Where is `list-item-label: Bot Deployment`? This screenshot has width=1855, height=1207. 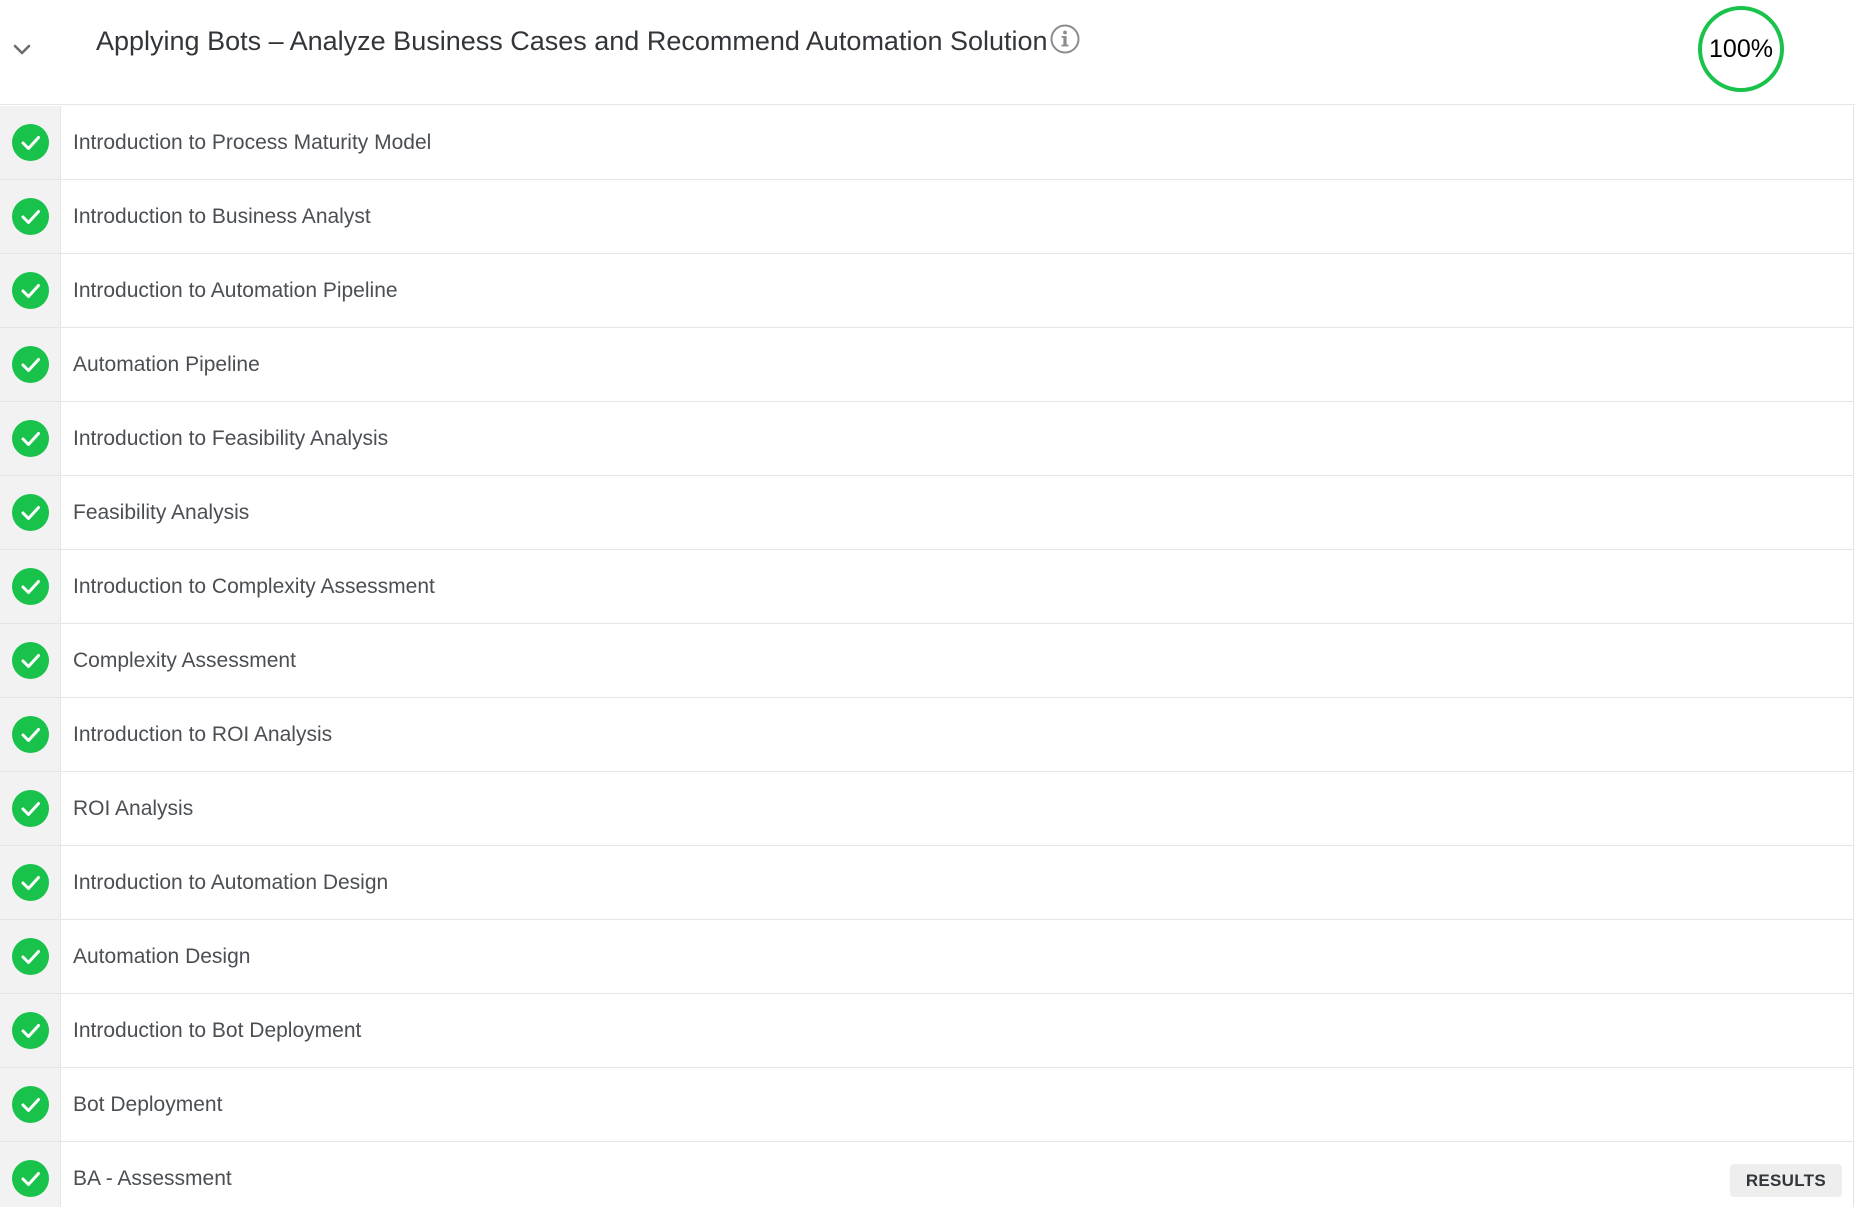 list-item-label: Bot Deployment is located at coordinates (148, 1104).